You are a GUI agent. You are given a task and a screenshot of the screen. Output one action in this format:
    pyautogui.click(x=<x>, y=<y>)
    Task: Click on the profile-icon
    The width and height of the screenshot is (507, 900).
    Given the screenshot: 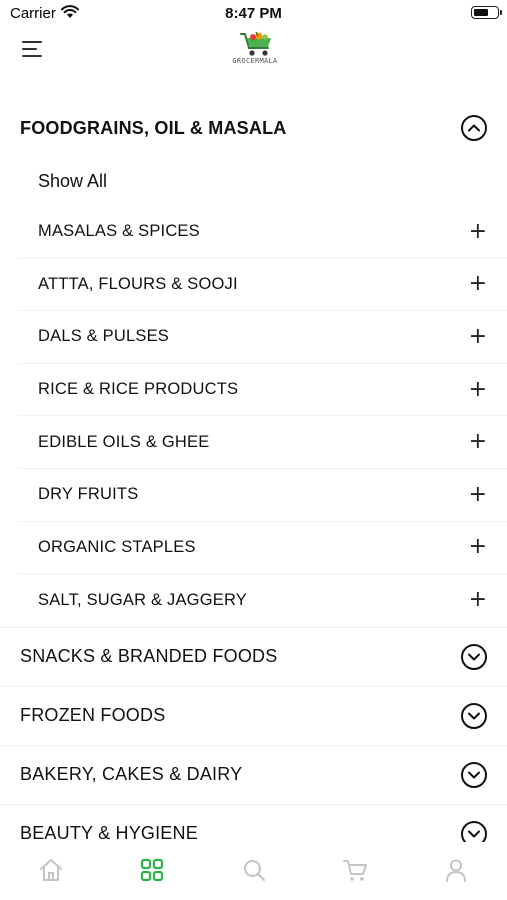 What is the action you would take?
    pyautogui.click(x=456, y=870)
    